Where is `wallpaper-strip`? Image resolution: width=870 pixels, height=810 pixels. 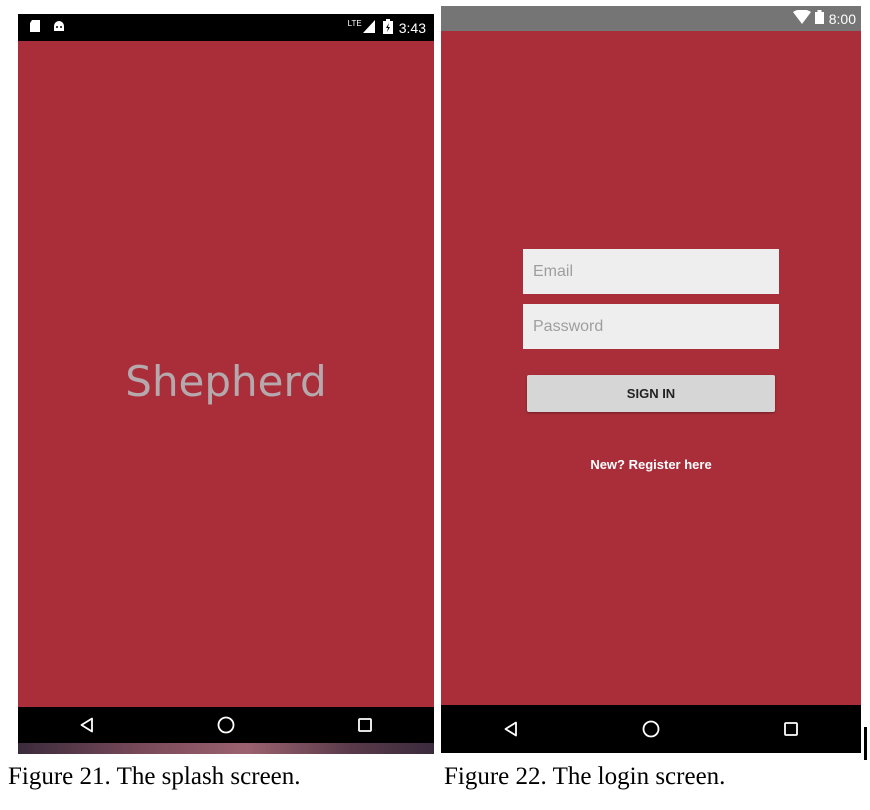
wallpaper-strip is located at coordinates (226, 748).